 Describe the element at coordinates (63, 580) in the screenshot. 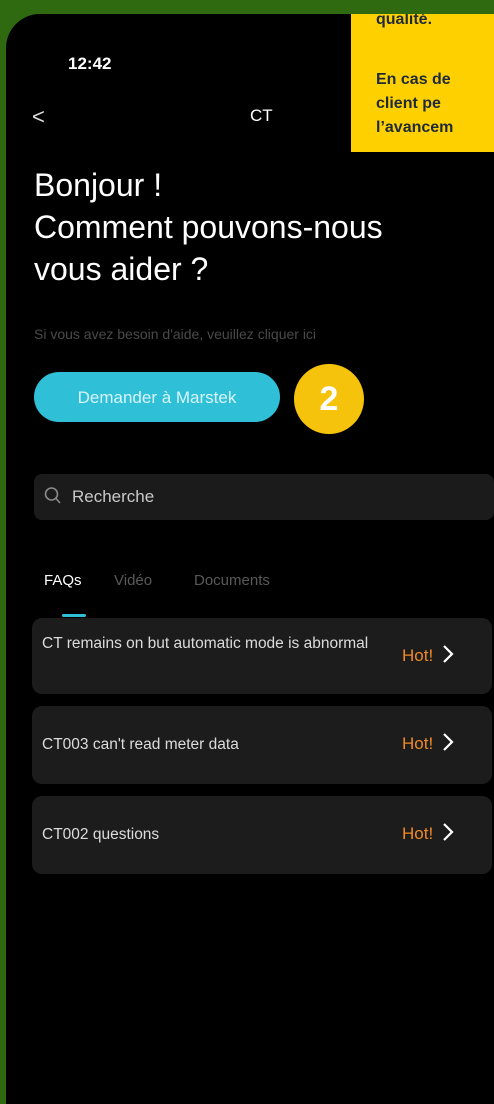

I see `tab-faqs: FAQs` at that location.